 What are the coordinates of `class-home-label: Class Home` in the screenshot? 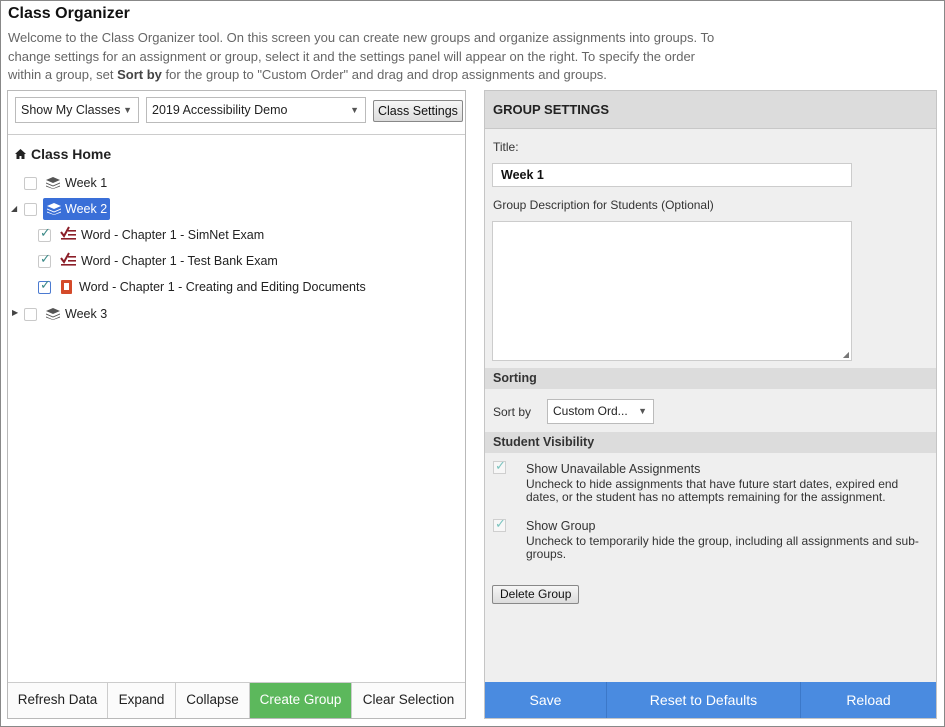 It's located at (71, 154).